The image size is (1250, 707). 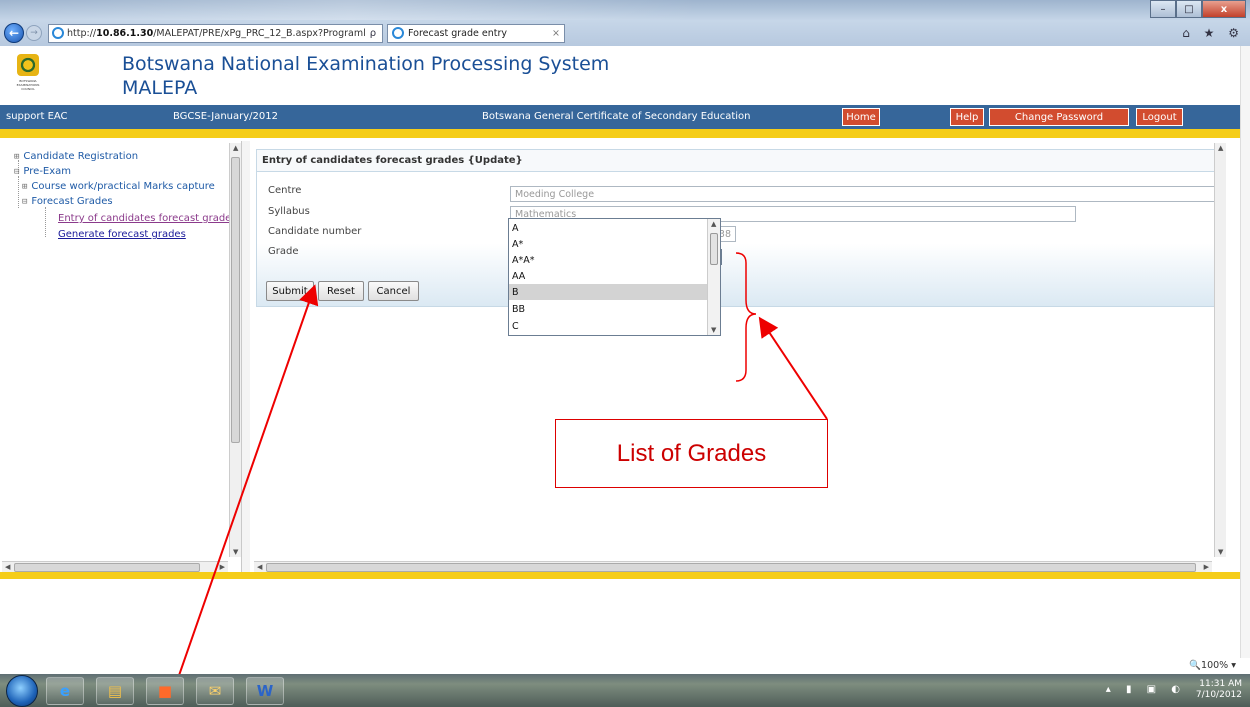 What do you see at coordinates (731, 567) in the screenshot?
I see `main-hscroll-thumb` at bounding box center [731, 567].